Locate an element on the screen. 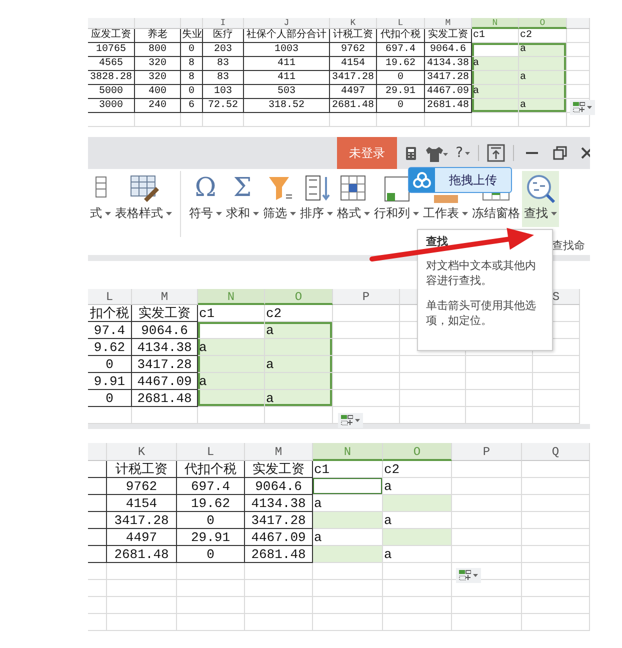  table-cell: 4467.09 is located at coordinates (279, 537).